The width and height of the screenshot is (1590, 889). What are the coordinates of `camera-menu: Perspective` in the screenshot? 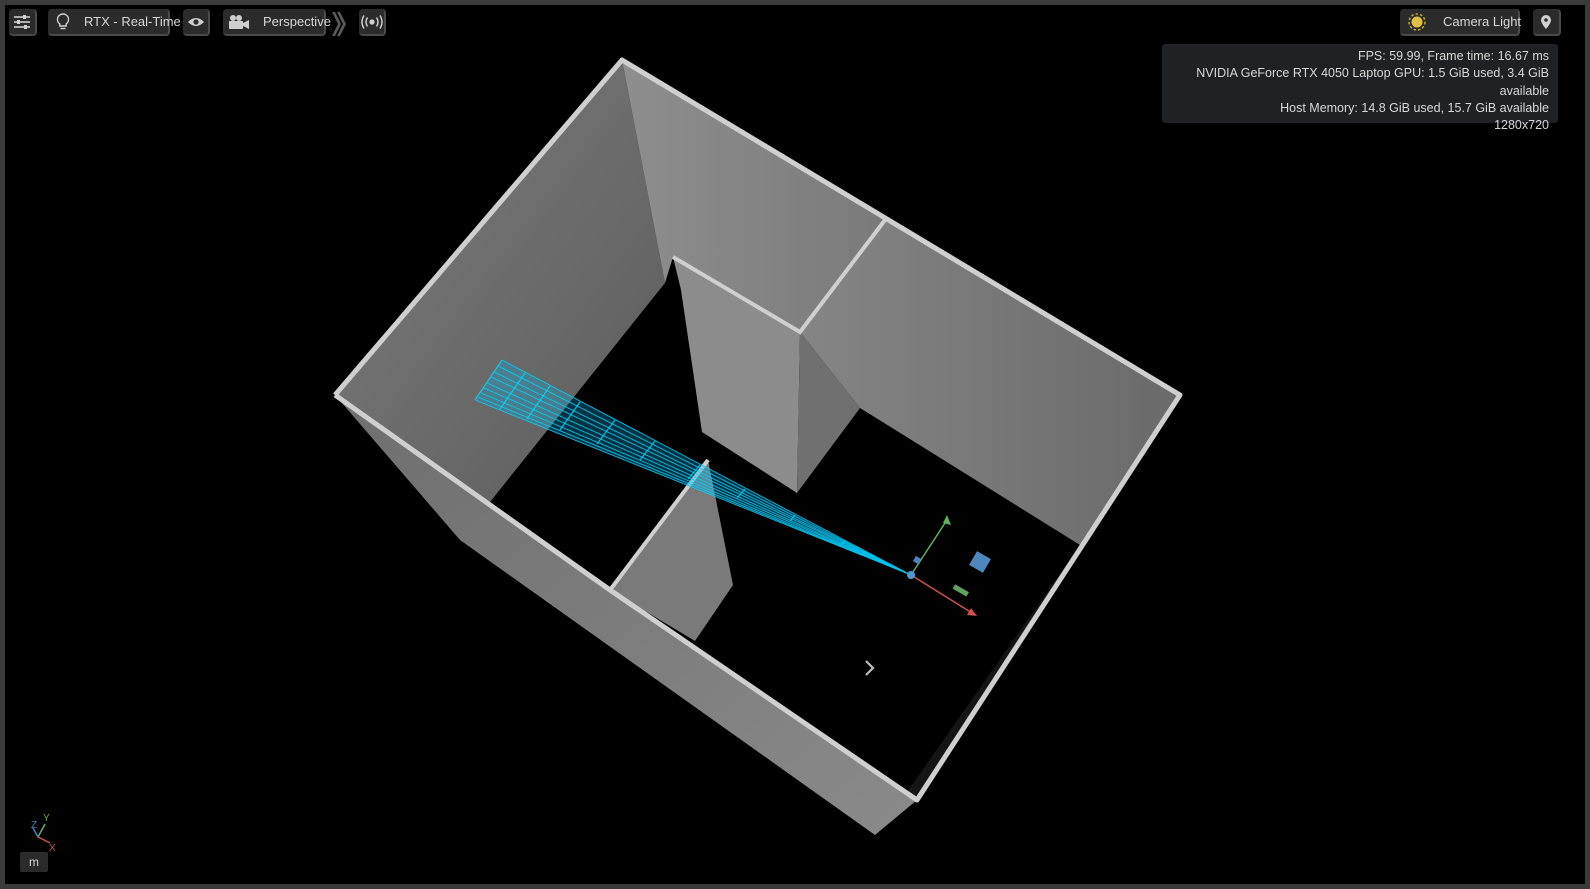 It's located at (277, 22).